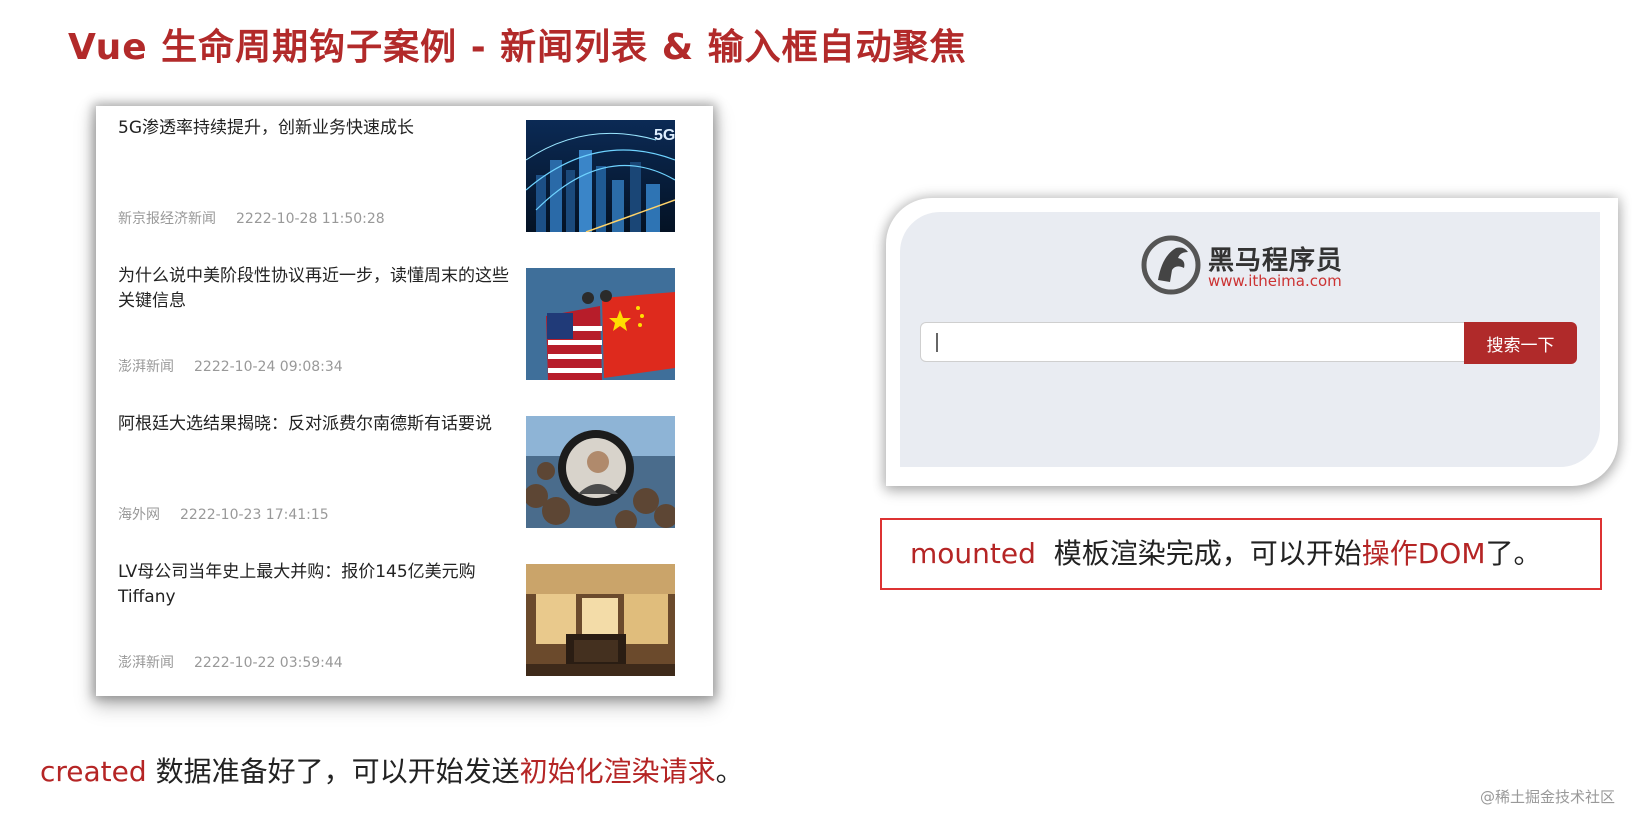  I want to click on search-button: 搜索一下, so click(1520, 343).